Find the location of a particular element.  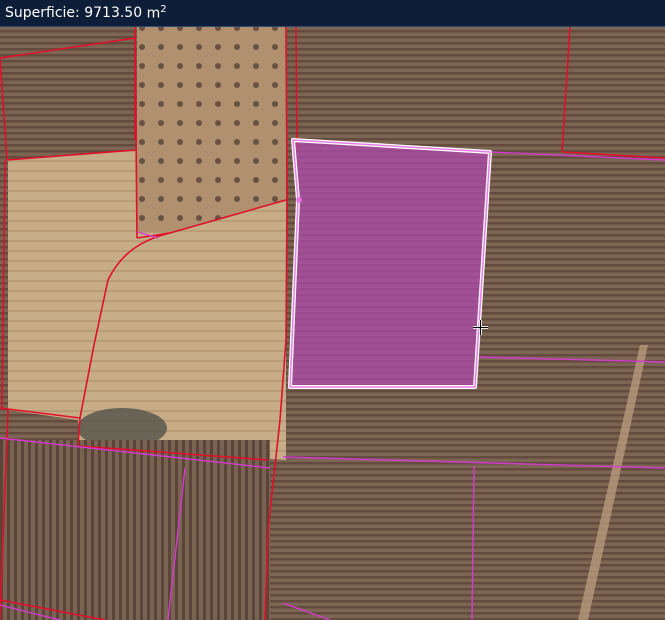

vertex-handle is located at coordinates (299, 200).